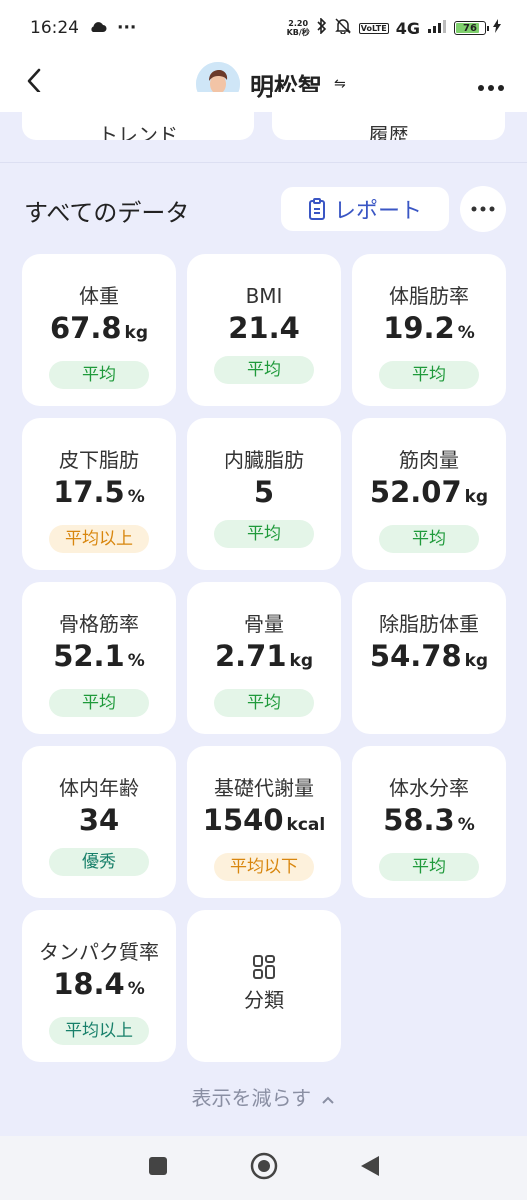  I want to click on charging-icon, so click(497, 28).